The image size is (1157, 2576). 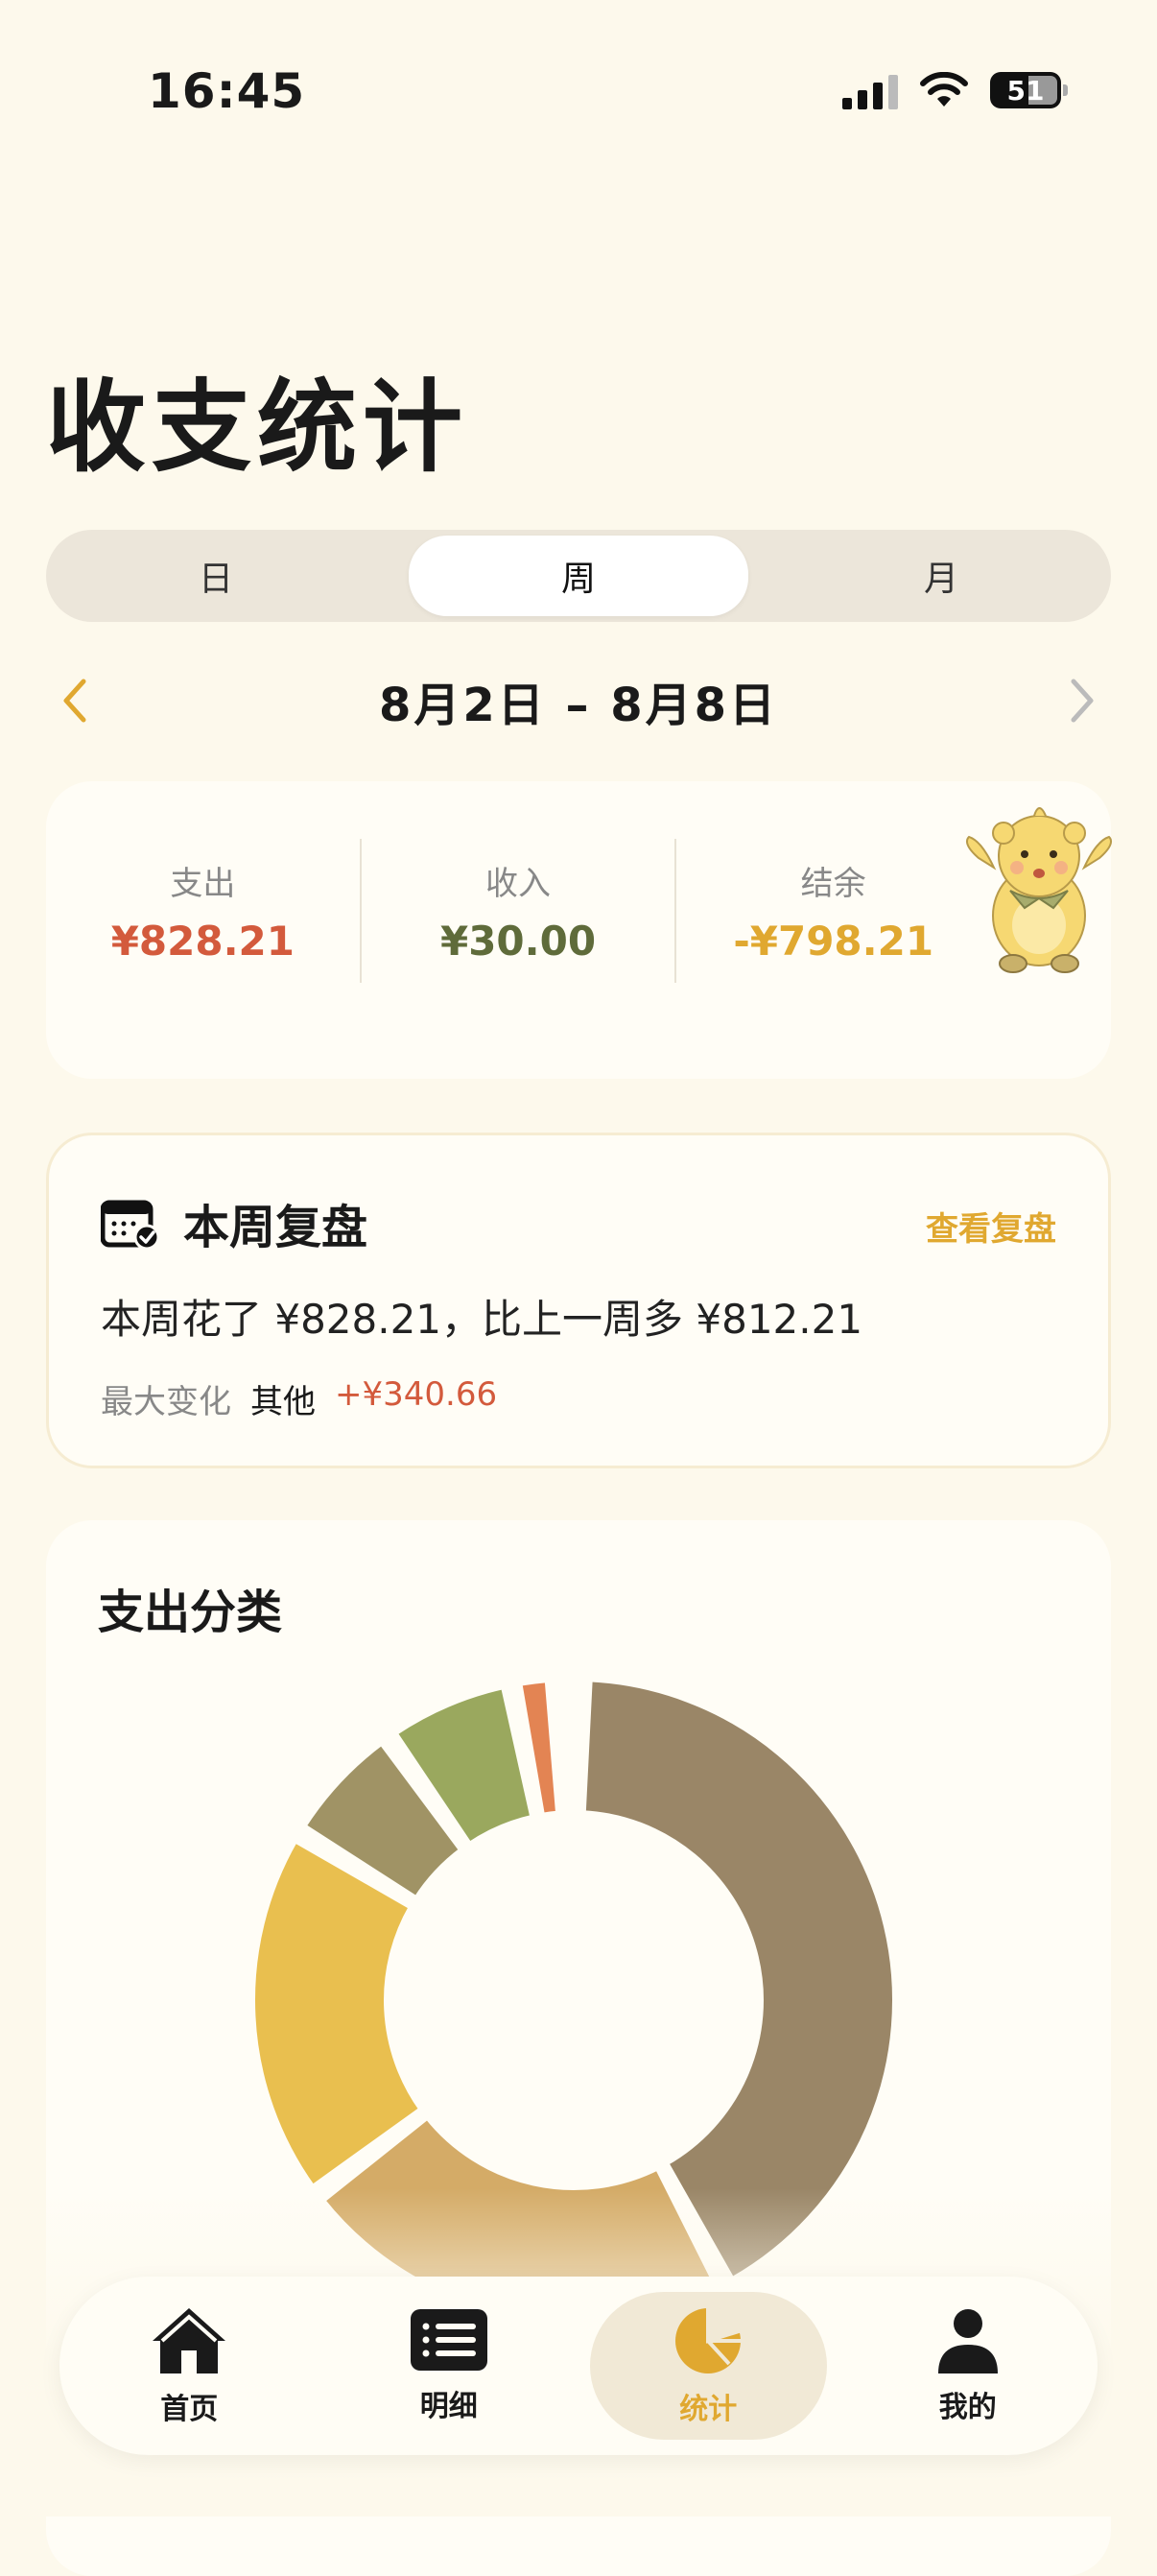 What do you see at coordinates (448, 2340) in the screenshot?
I see `list-icon` at bounding box center [448, 2340].